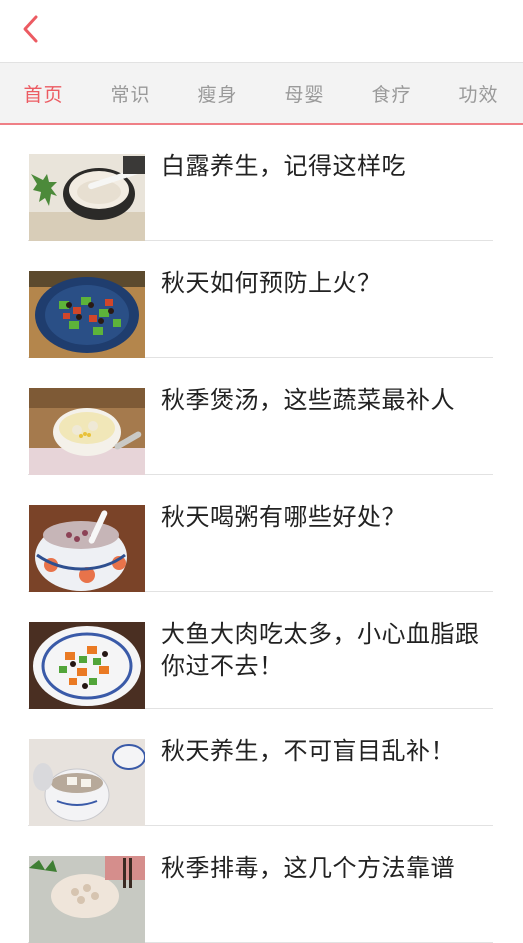 This screenshot has height=943, width=523. I want to click on congee-bowl-photo, so click(87, 548).